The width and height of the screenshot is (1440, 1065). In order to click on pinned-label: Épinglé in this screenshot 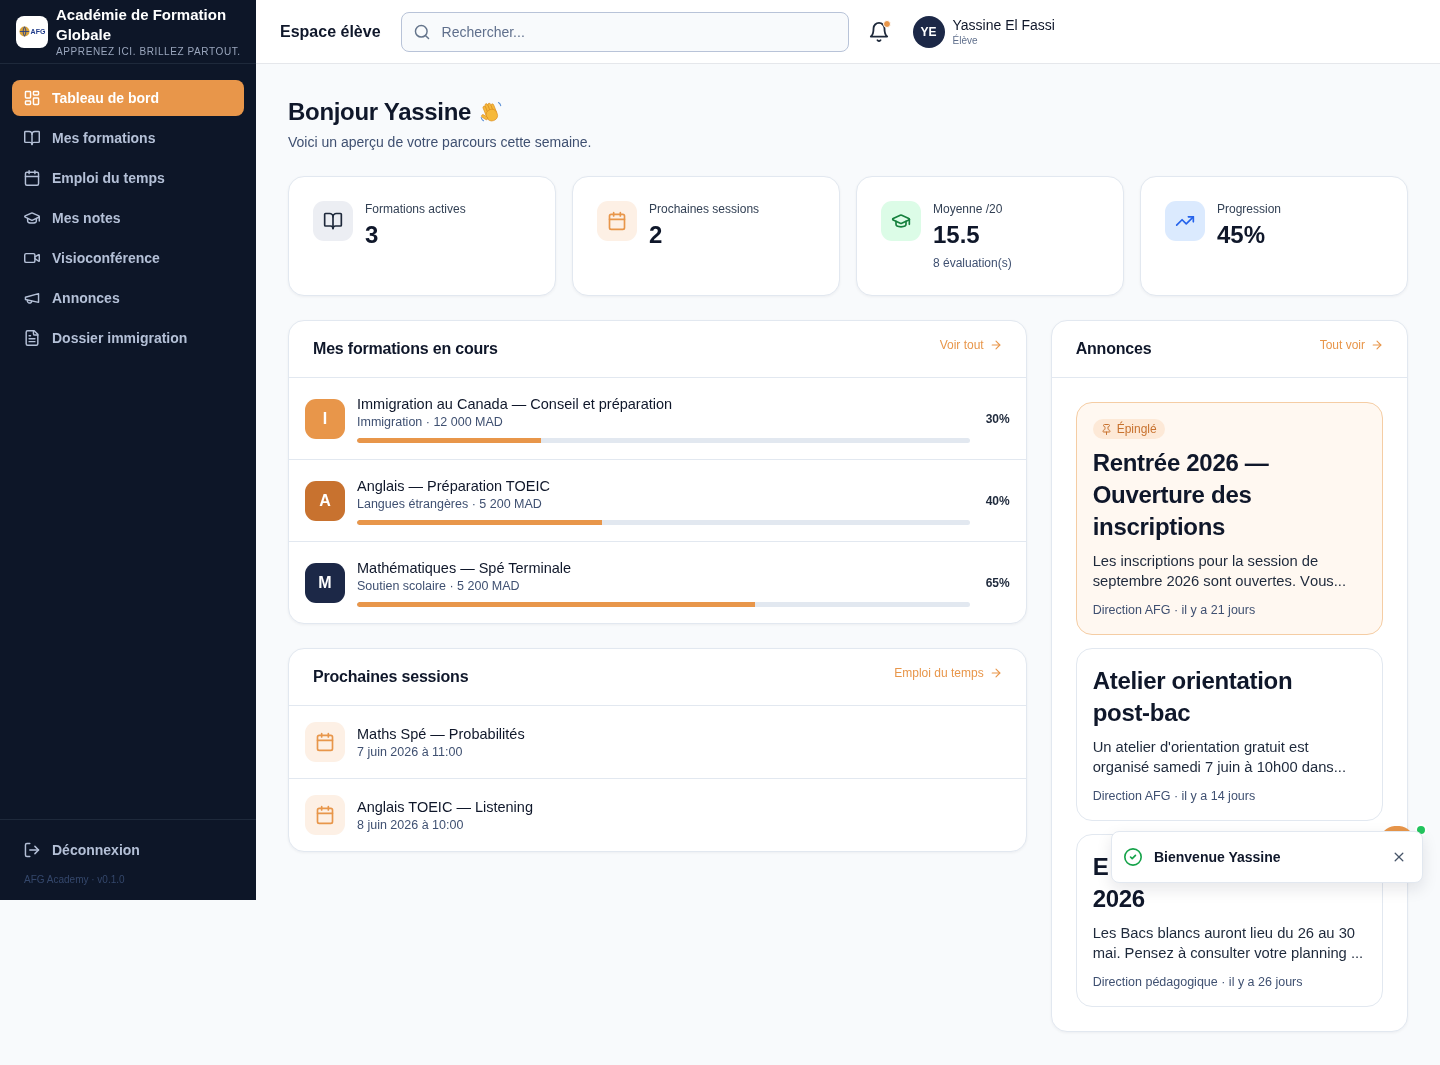, I will do `click(1136, 429)`.